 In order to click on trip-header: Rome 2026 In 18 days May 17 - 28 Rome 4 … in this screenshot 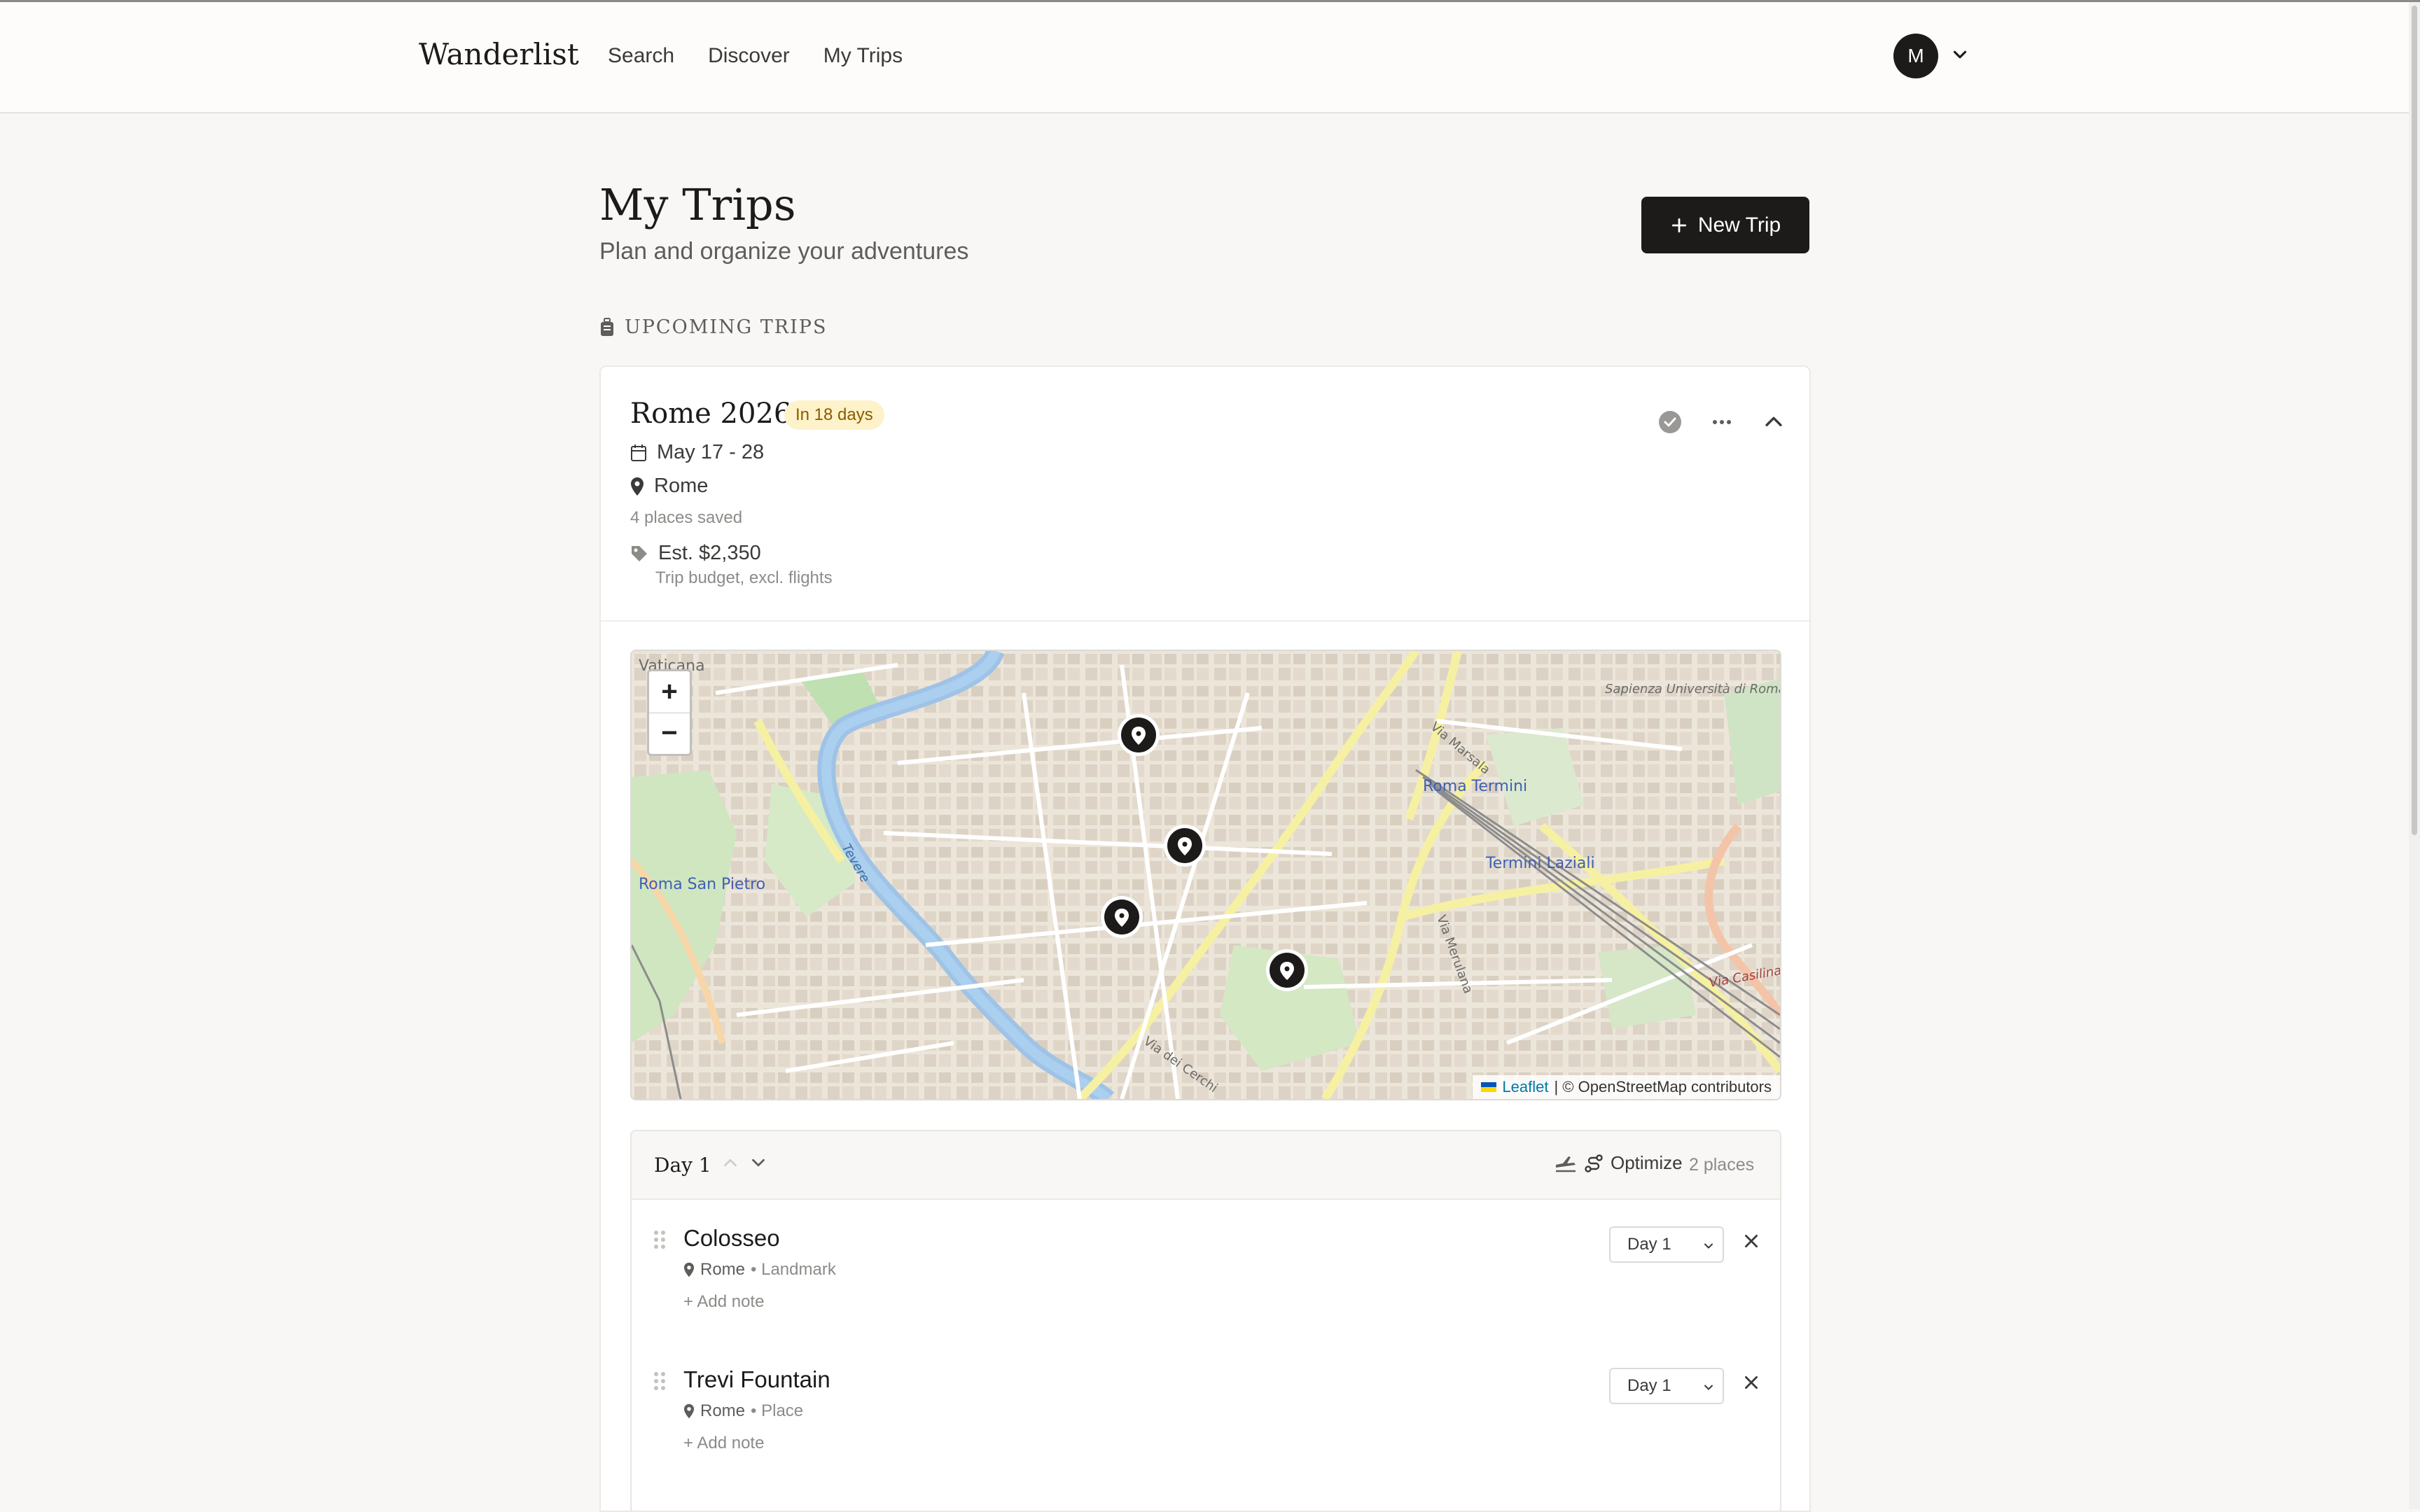, I will do `click(1205, 494)`.